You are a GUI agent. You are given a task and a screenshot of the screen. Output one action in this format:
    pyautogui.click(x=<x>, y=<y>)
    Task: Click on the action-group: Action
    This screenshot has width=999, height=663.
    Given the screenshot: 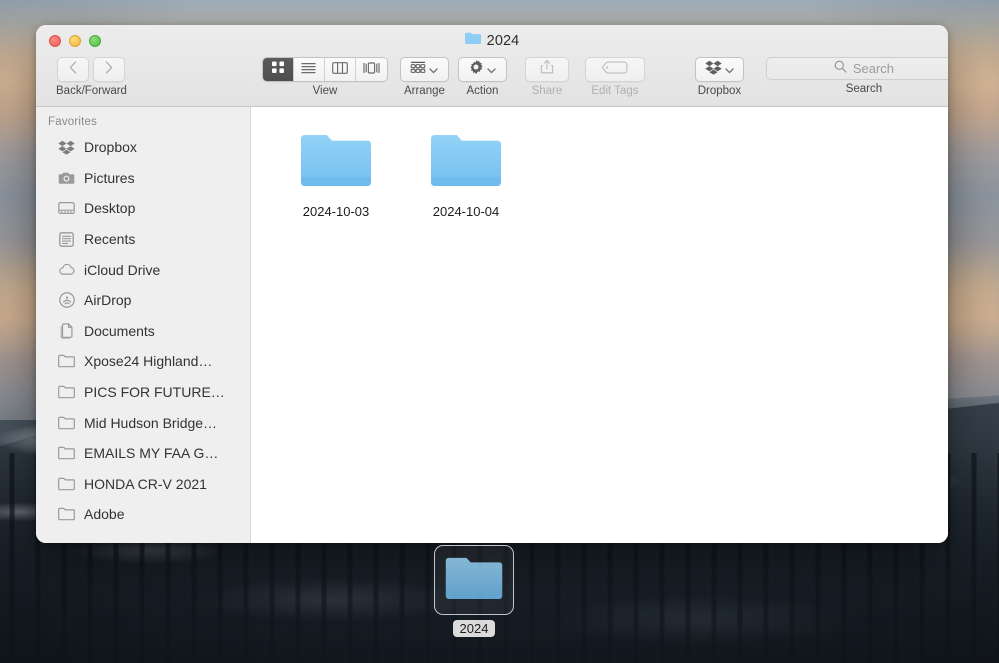 What is the action you would take?
    pyautogui.click(x=482, y=77)
    